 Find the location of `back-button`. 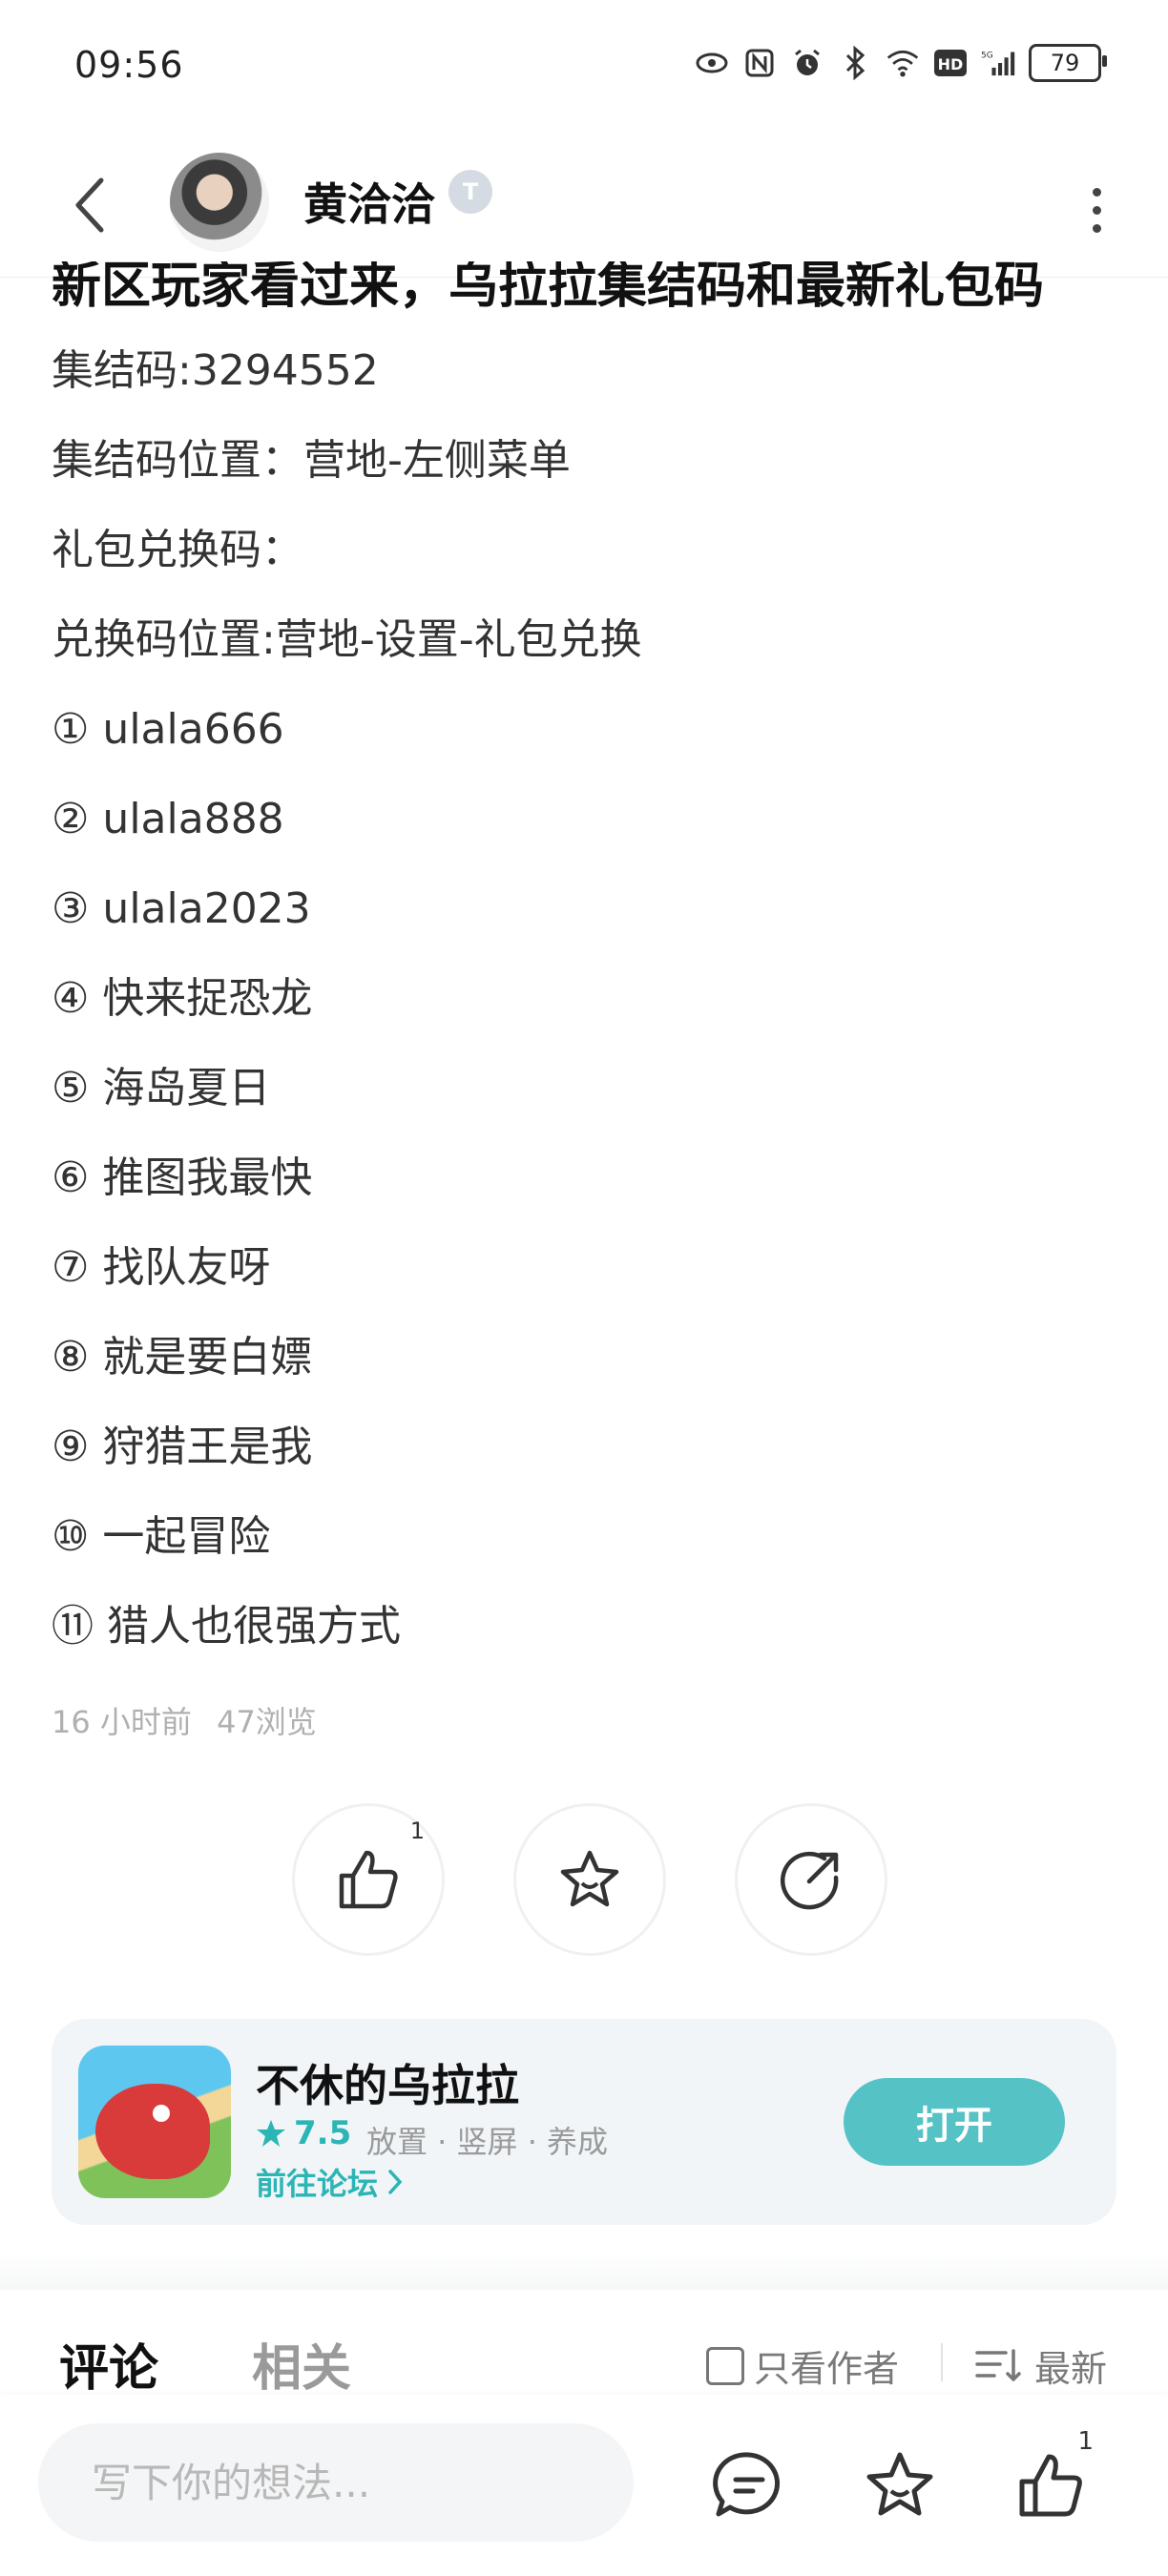

back-button is located at coordinates (89, 205).